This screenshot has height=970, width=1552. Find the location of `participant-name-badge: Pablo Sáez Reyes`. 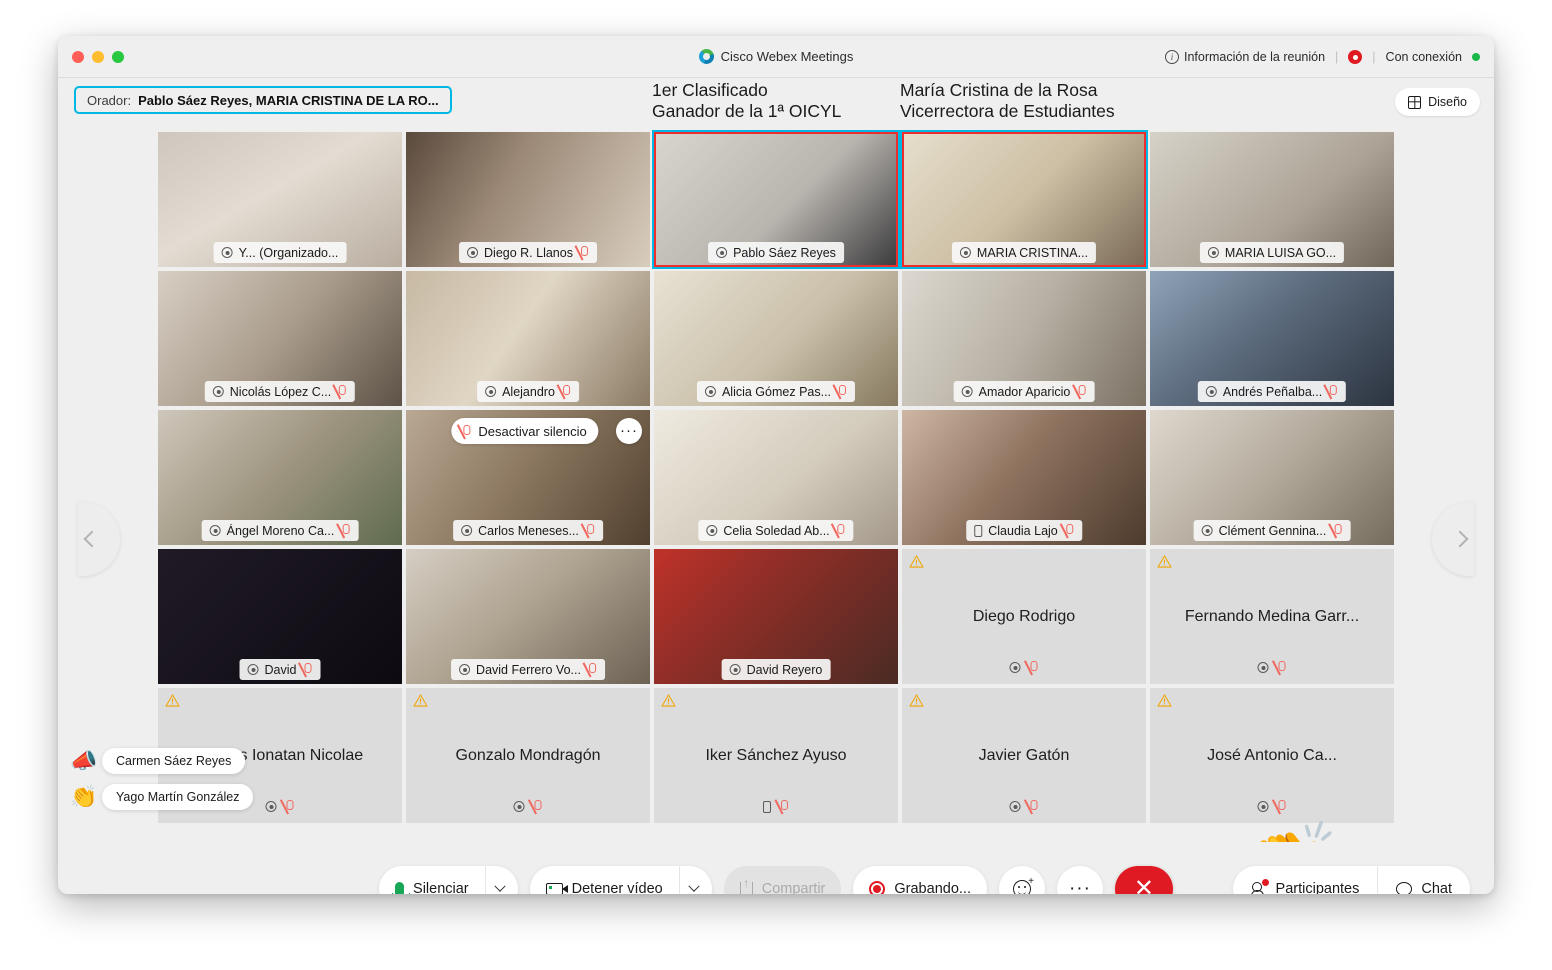

participant-name-badge: Pablo Sáez Reyes is located at coordinates (776, 252).